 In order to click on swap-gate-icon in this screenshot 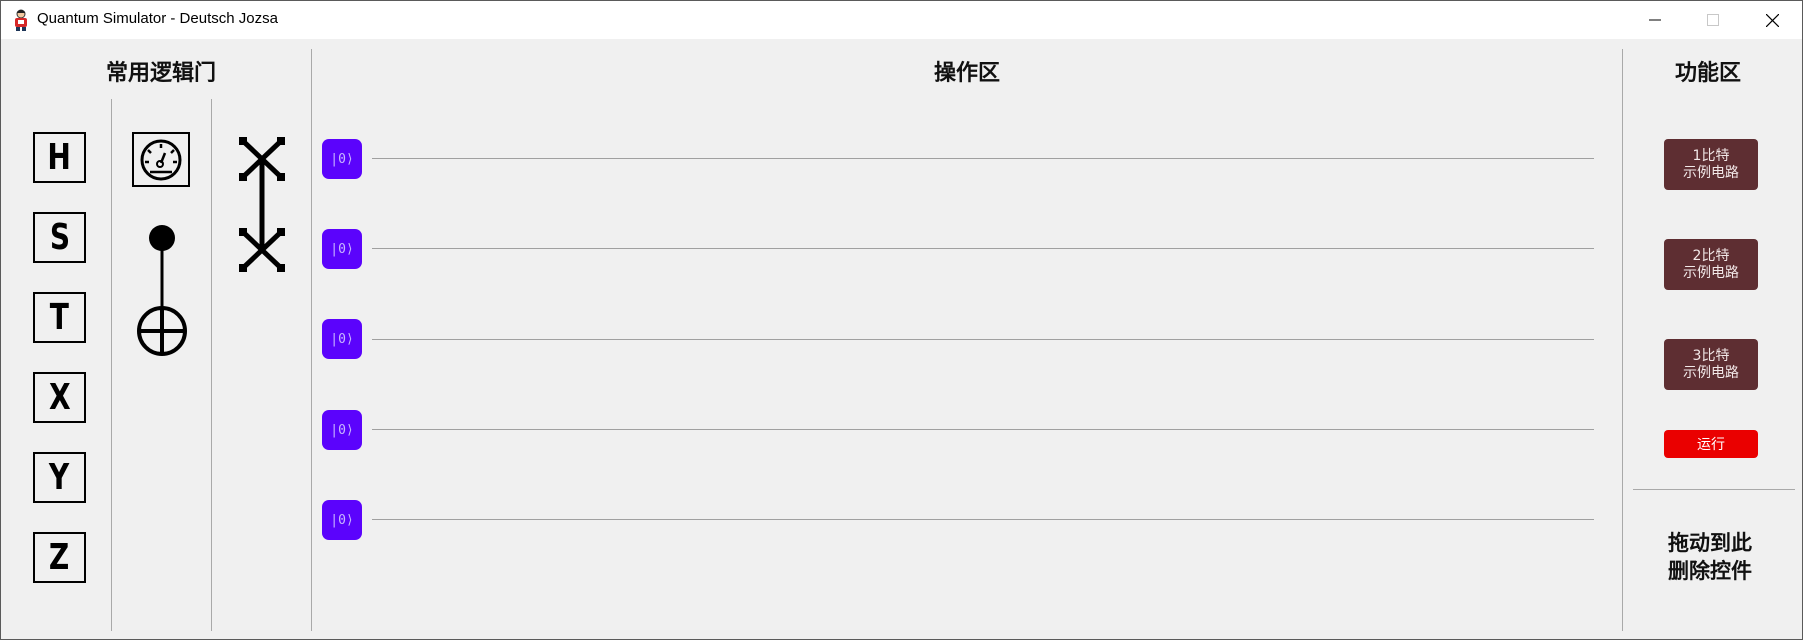, I will do `click(262, 206)`.